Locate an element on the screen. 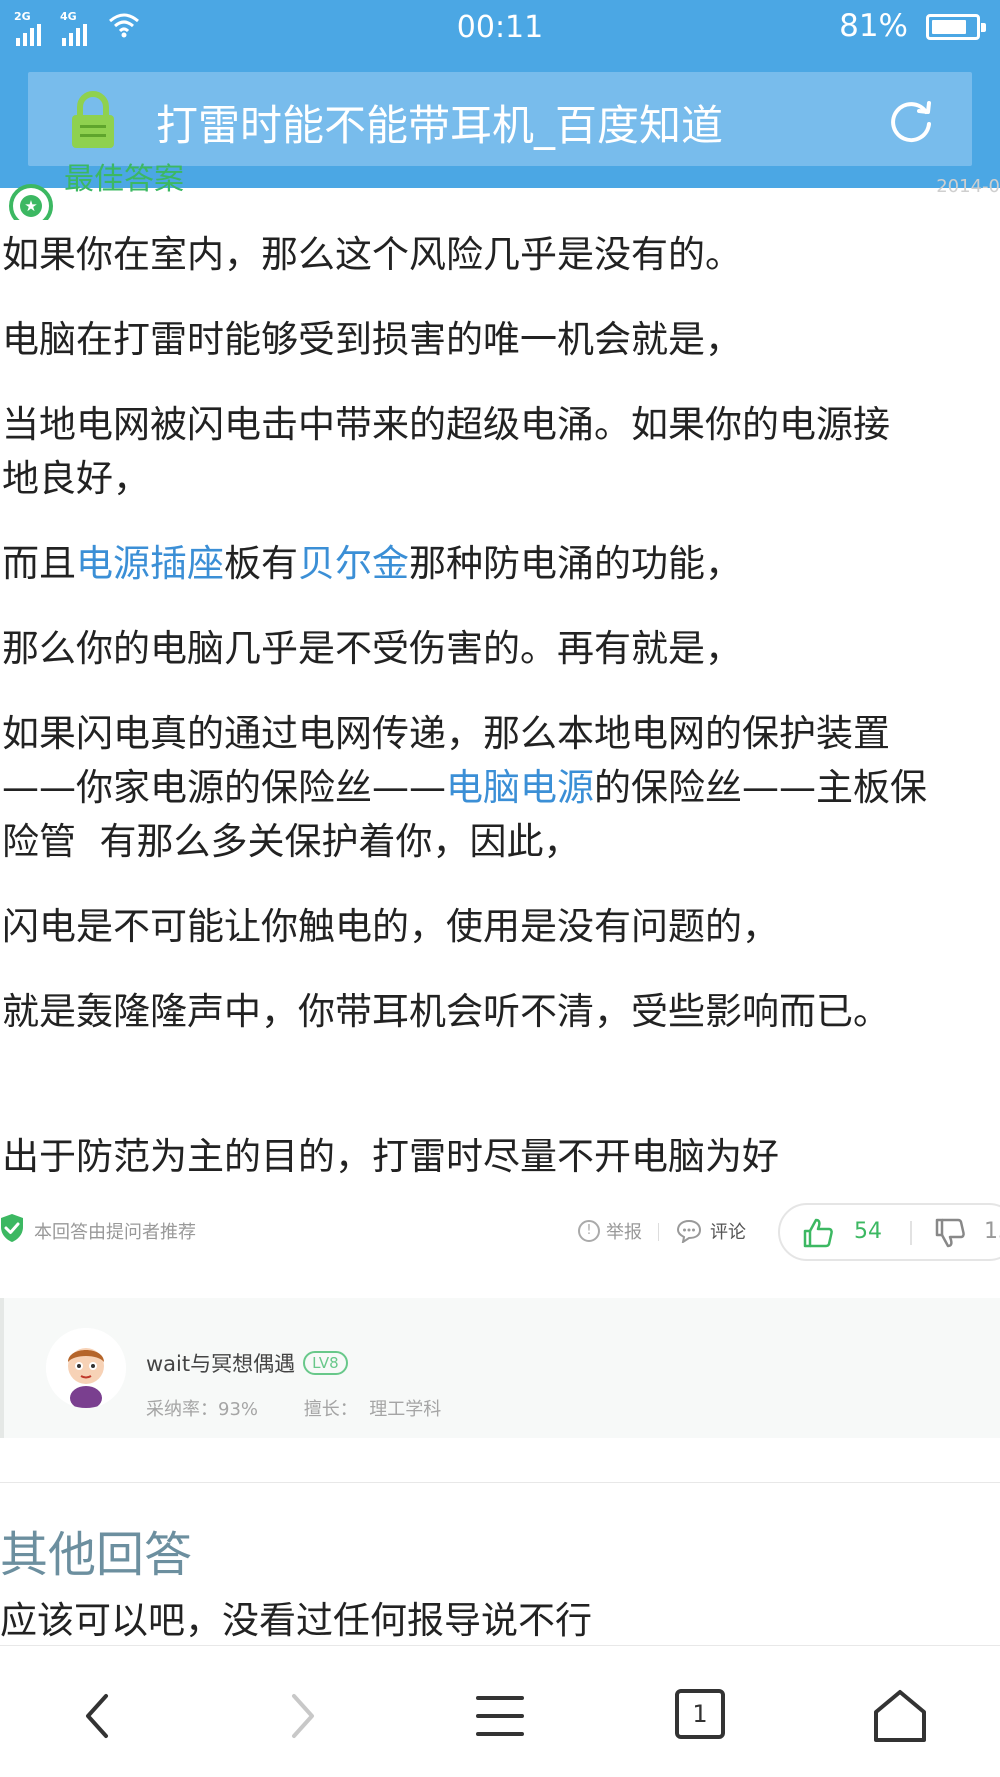  answer-line: 当地电网被闪电击中带来的超级电涌。如果你的电源接 is located at coordinates (446, 424).